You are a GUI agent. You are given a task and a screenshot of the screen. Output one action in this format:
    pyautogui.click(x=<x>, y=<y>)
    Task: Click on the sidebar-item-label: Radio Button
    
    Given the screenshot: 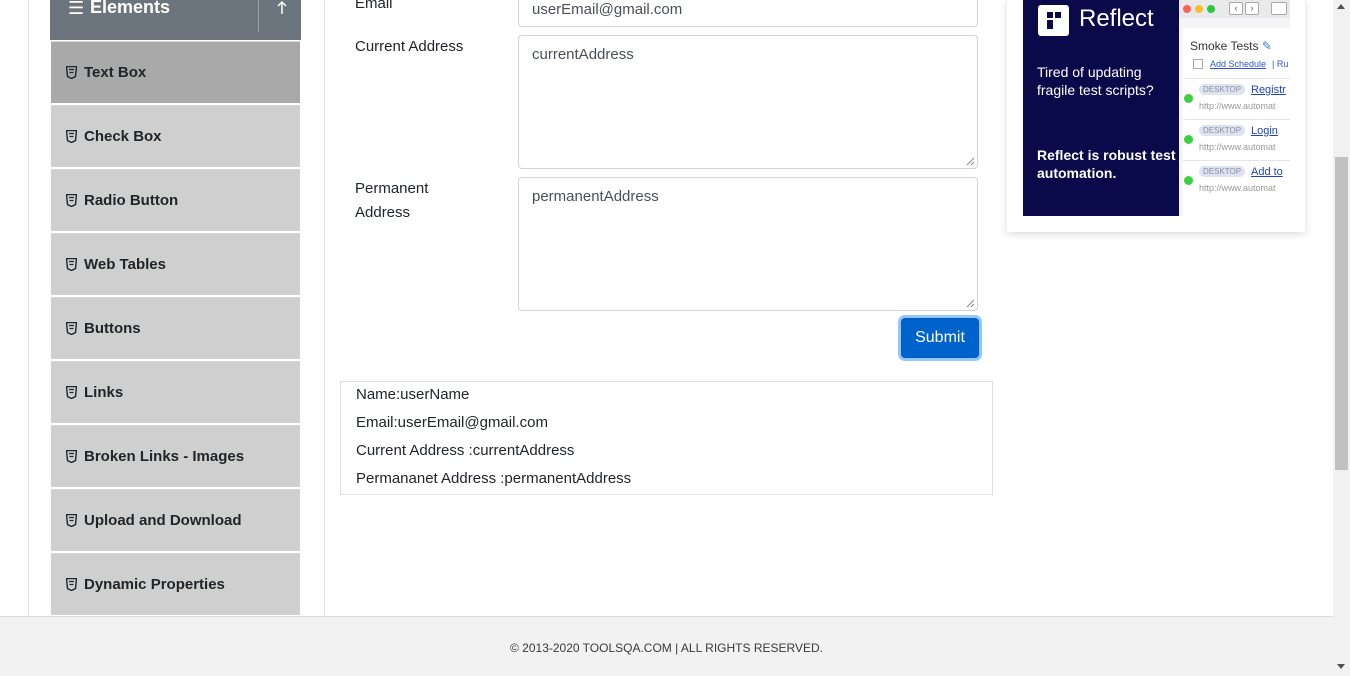 What is the action you would take?
    pyautogui.click(x=131, y=200)
    